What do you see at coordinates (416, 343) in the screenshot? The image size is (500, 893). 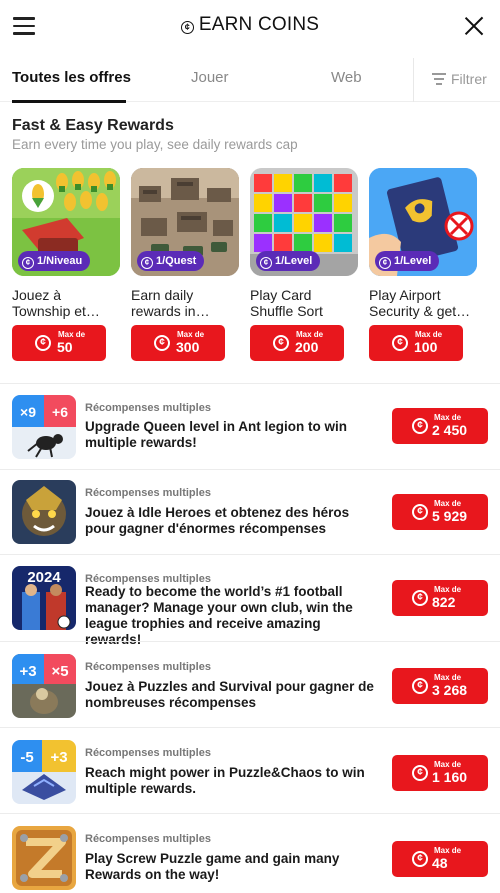 I see `reward-button: ¢ Max de 100` at bounding box center [416, 343].